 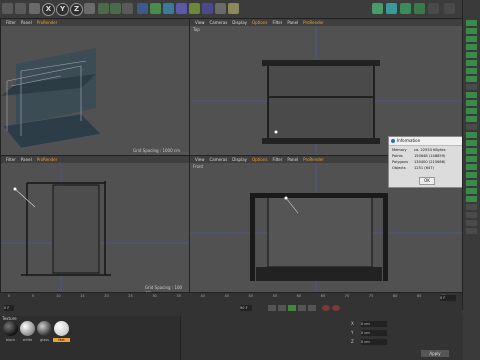 I want to click on timeline-tick-label: 55, so click(x=275, y=296).